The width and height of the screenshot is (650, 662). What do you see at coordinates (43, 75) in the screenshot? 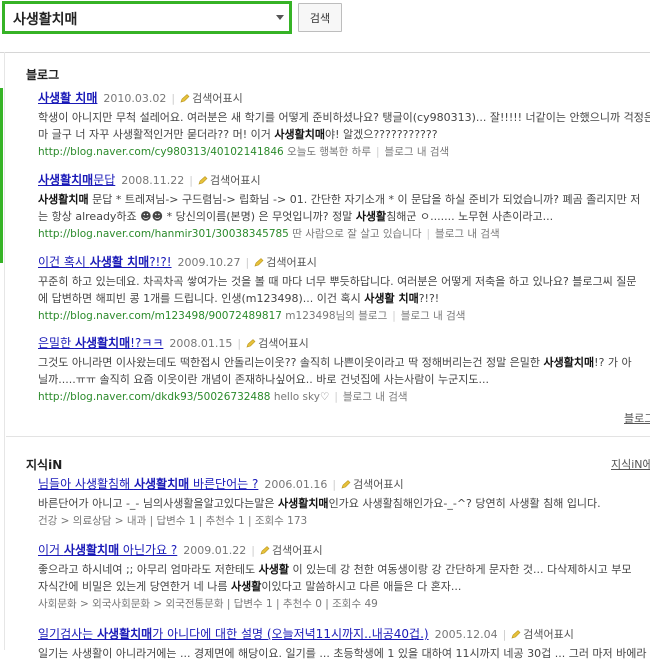
I see `blog-section-title: 블로그` at bounding box center [43, 75].